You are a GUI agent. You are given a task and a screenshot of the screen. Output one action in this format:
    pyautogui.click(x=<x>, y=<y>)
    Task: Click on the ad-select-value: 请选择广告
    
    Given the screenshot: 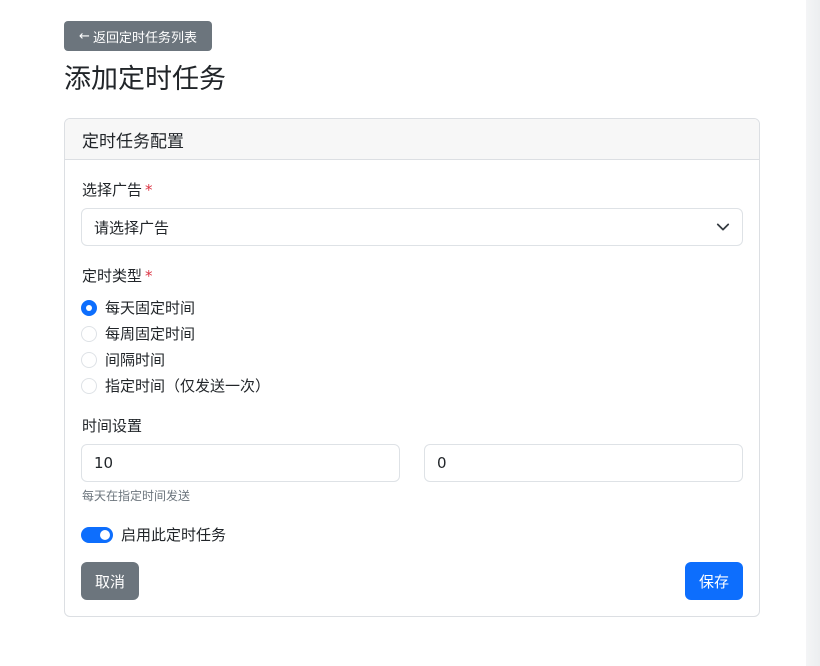 What is the action you would take?
    pyautogui.click(x=132, y=227)
    